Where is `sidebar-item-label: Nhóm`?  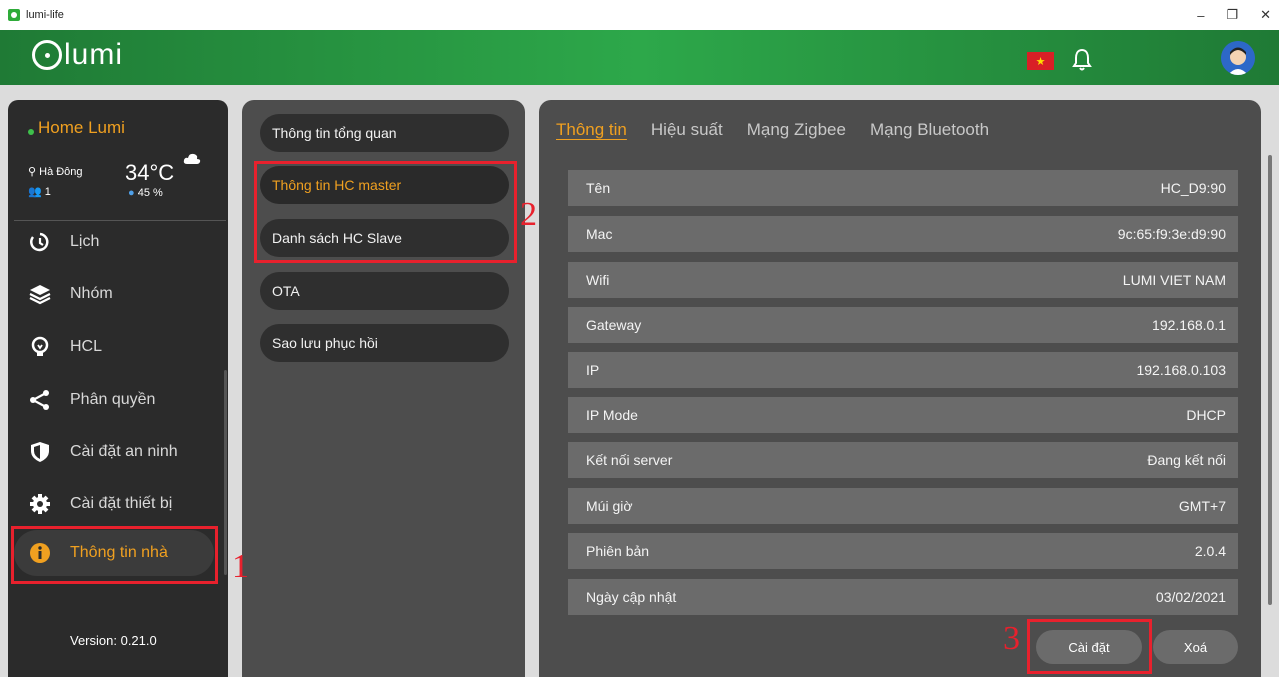
sidebar-item-label: Nhóm is located at coordinates (91, 293).